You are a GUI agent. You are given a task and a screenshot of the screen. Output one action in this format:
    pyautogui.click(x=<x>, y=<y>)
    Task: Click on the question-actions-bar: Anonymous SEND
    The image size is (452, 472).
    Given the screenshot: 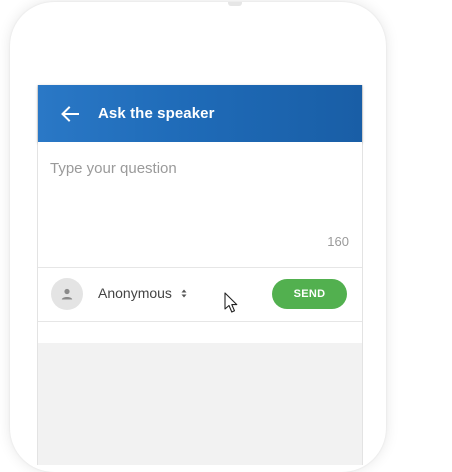 What is the action you would take?
    pyautogui.click(x=200, y=295)
    